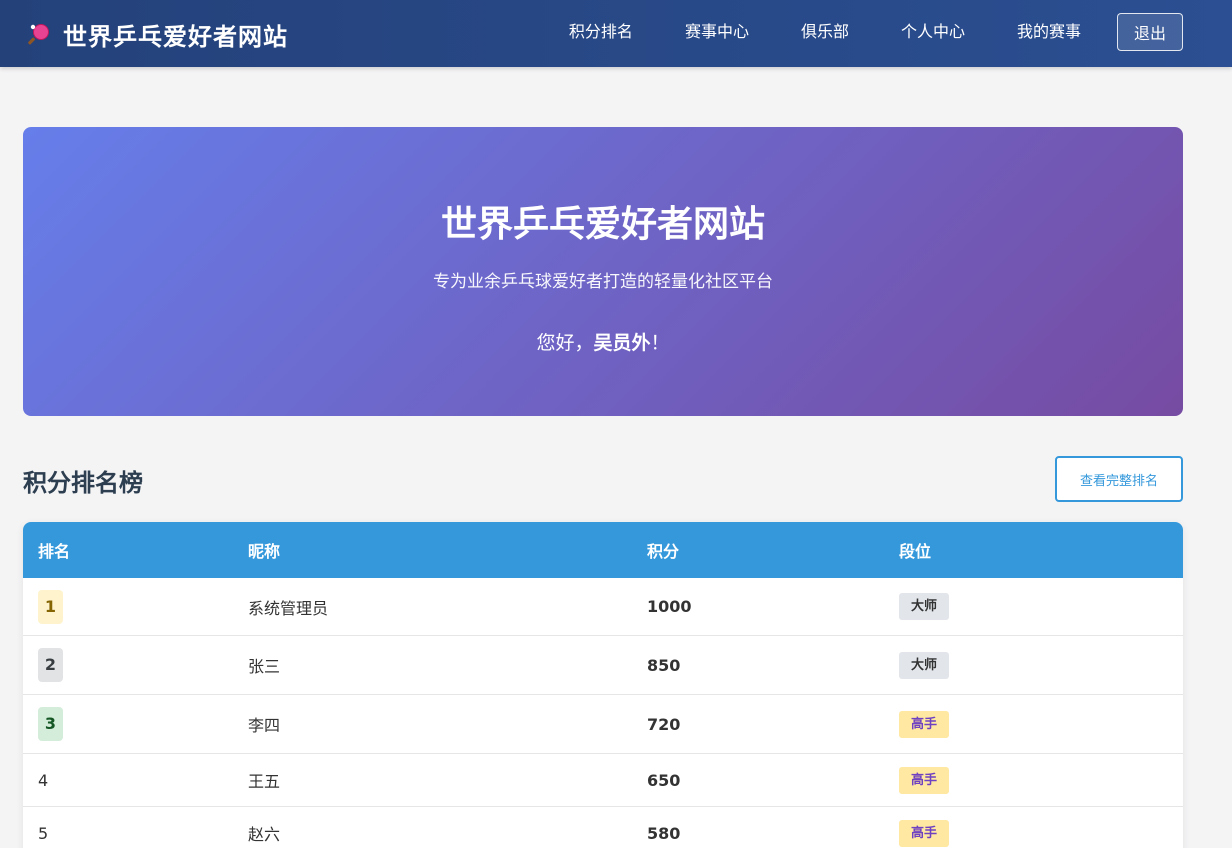 This screenshot has height=848, width=1232. What do you see at coordinates (175, 36) in the screenshot?
I see `brand-title: 世界乒乓爱好者网站` at bounding box center [175, 36].